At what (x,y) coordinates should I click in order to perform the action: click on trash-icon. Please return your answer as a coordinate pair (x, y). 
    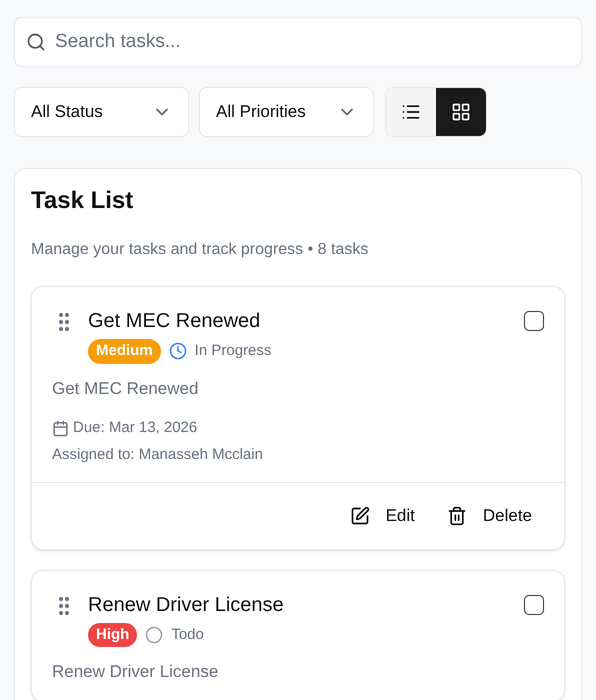
    Looking at the image, I should click on (456, 516).